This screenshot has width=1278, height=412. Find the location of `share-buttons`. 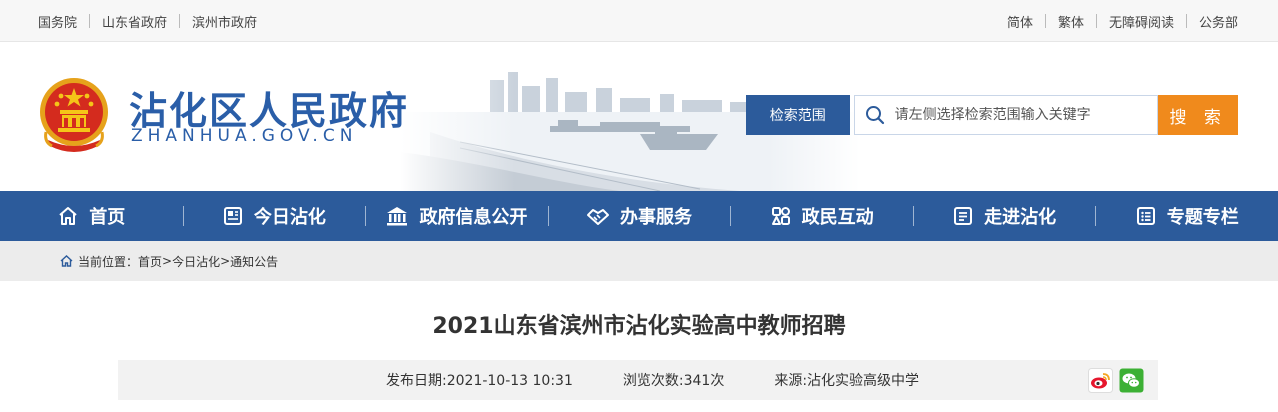

share-buttons is located at coordinates (1116, 380).